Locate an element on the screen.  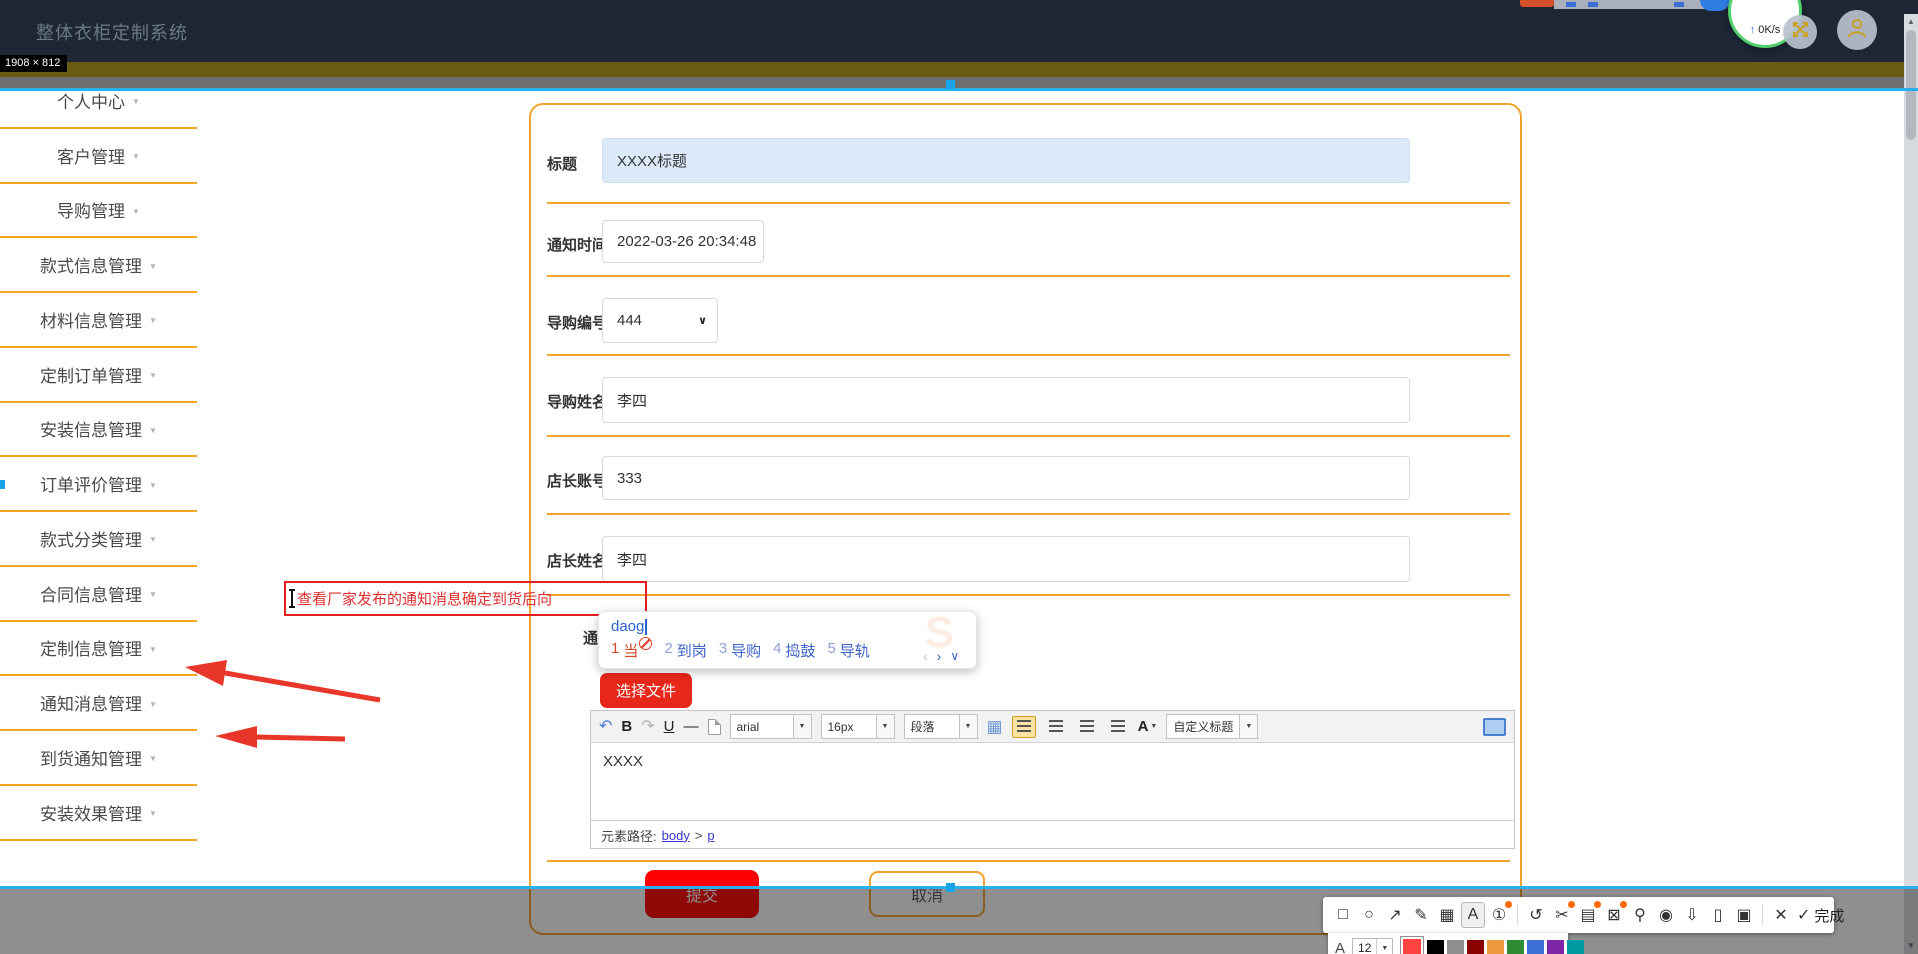
annotation-text-box: 查看厂家发布的通知消息确定到货后向 is located at coordinates (465, 598).